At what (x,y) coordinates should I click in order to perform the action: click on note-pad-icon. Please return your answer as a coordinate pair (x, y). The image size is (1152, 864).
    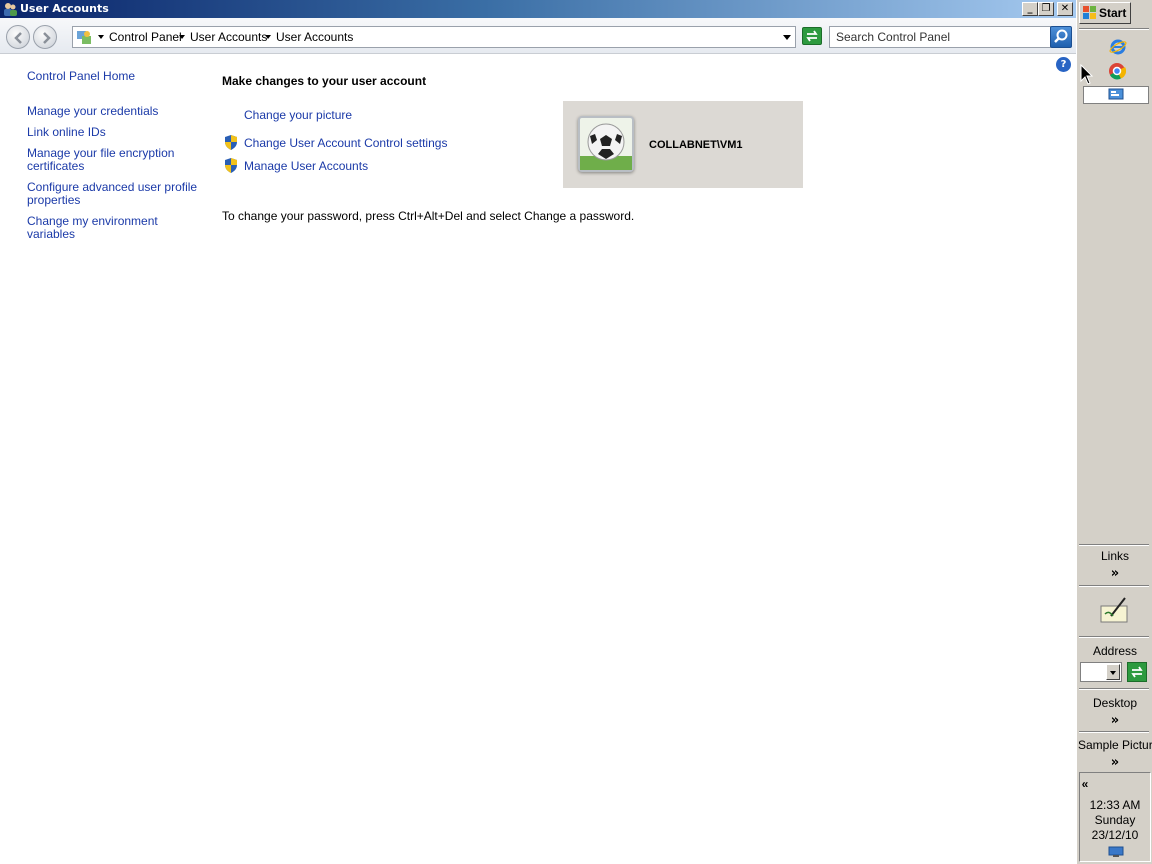
    Looking at the image, I should click on (1115, 611).